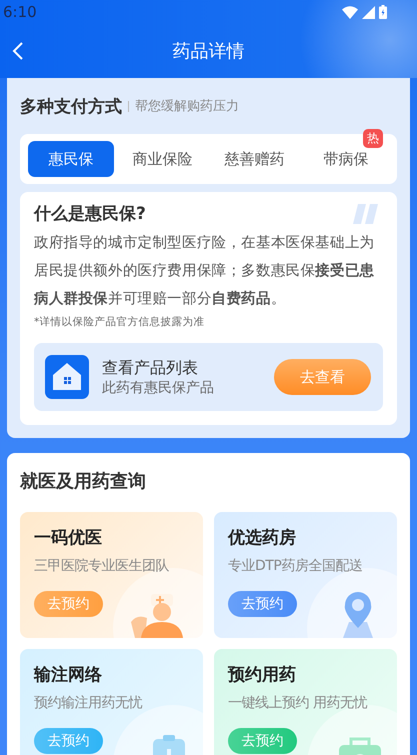 The width and height of the screenshot is (417, 755). I want to click on info-title: 什么是惠民保?, so click(90, 214).